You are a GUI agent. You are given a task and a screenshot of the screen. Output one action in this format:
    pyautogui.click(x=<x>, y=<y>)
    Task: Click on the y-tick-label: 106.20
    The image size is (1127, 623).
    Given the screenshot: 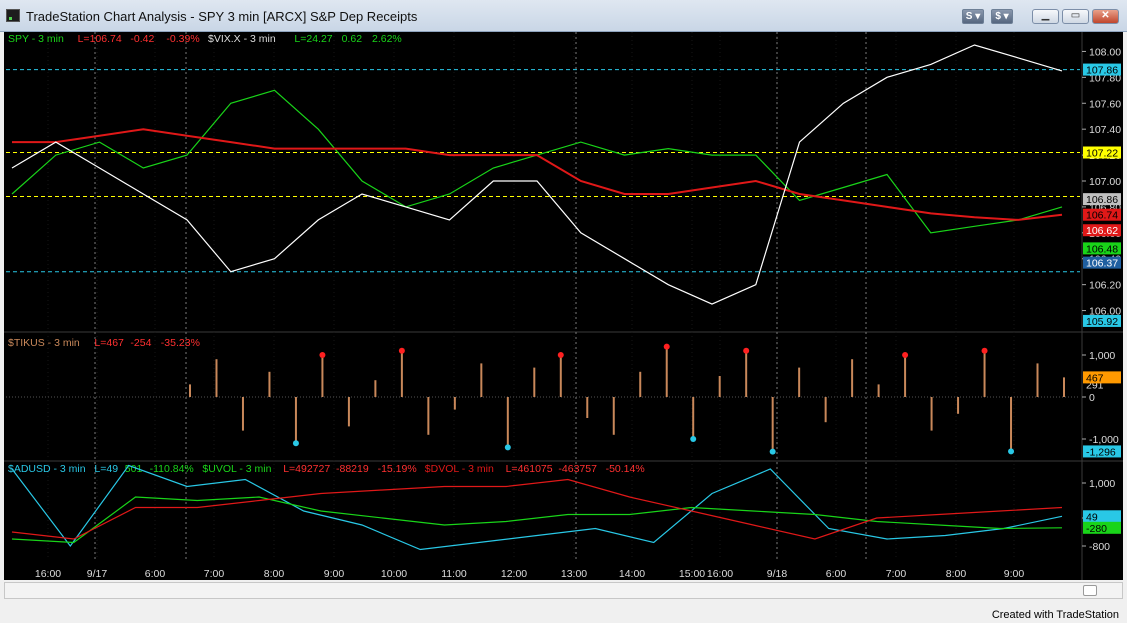 What is the action you would take?
    pyautogui.click(x=1105, y=286)
    